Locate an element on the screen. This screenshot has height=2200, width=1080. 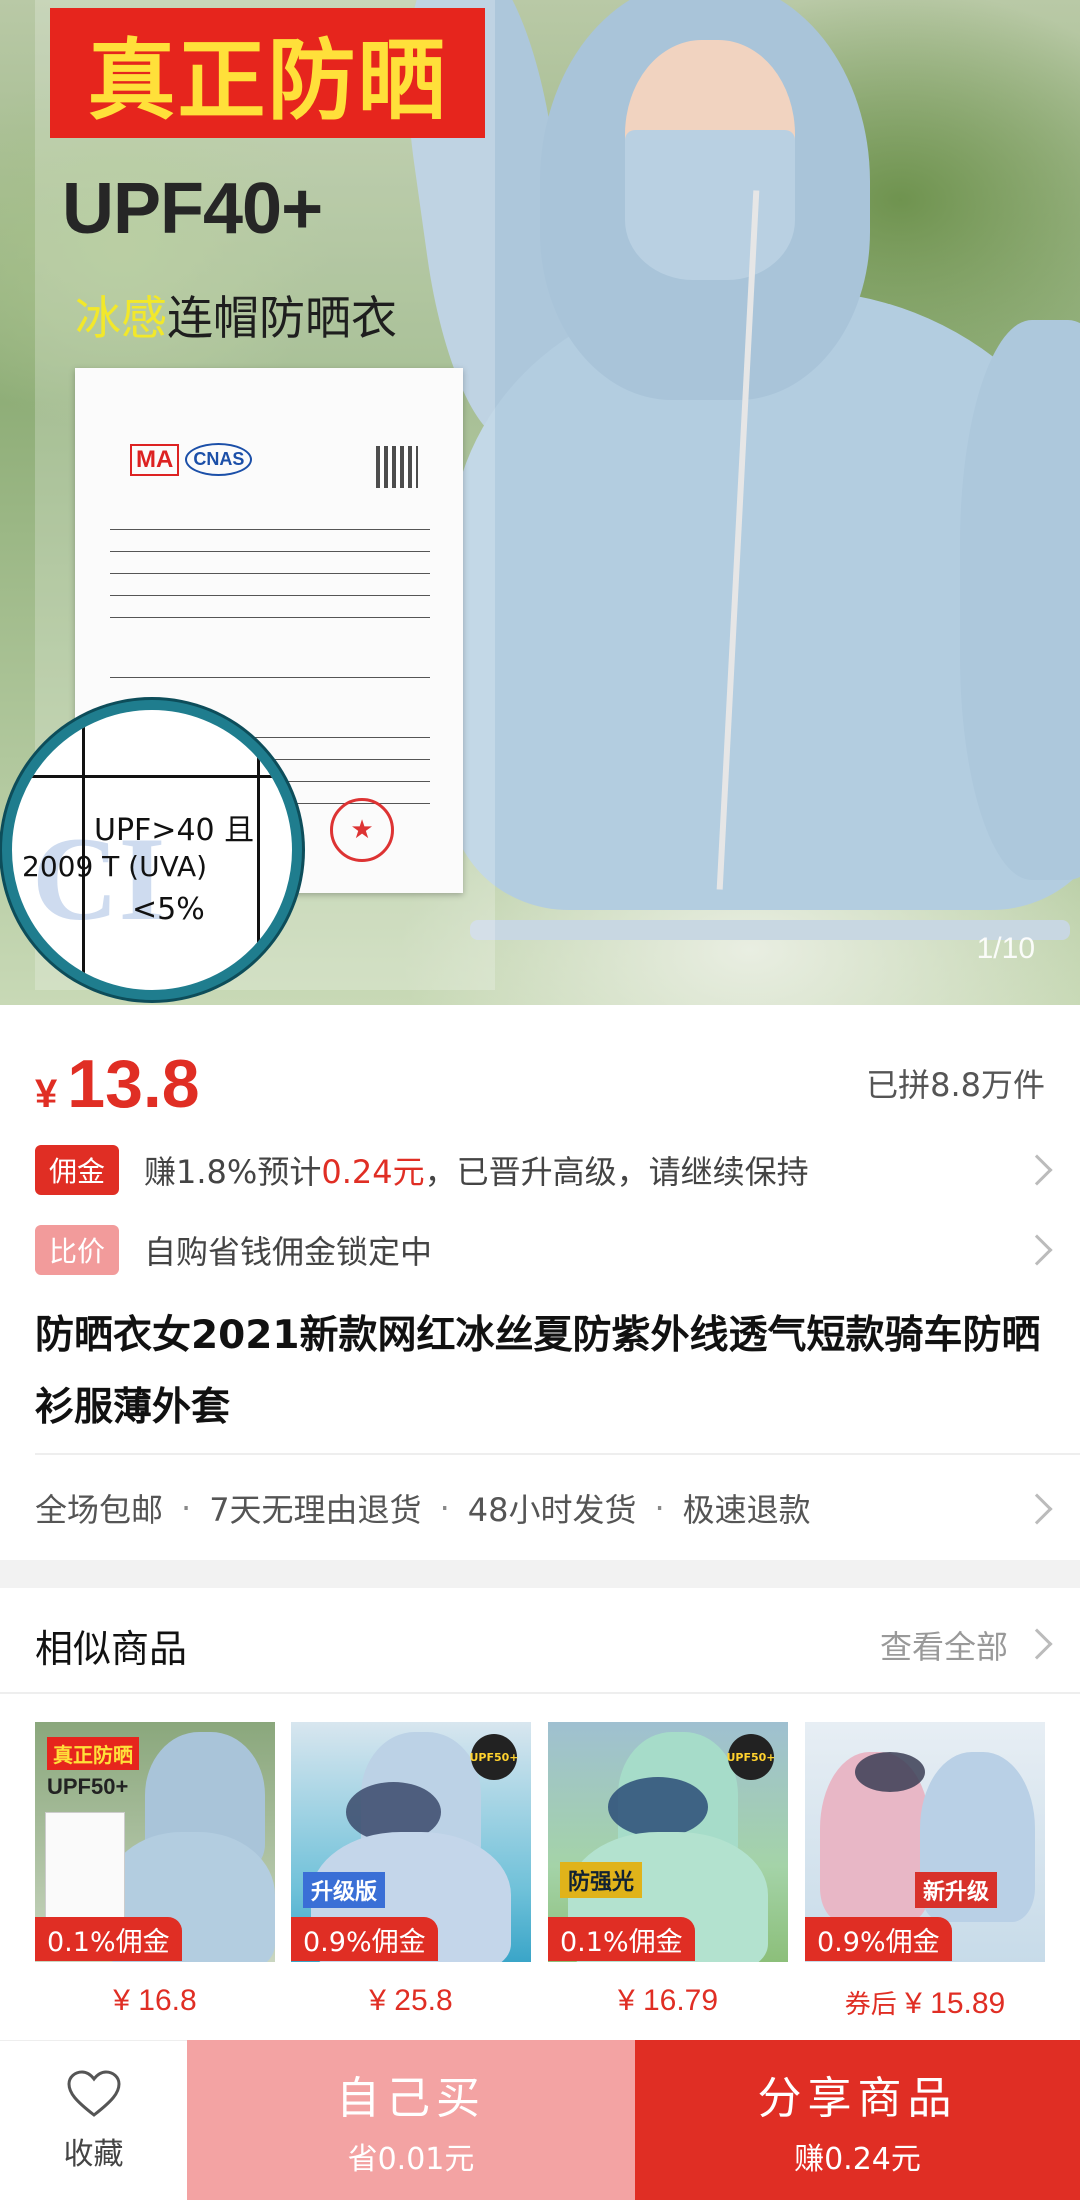
price-text: ¥ 16.8 is located at coordinates (155, 2000).